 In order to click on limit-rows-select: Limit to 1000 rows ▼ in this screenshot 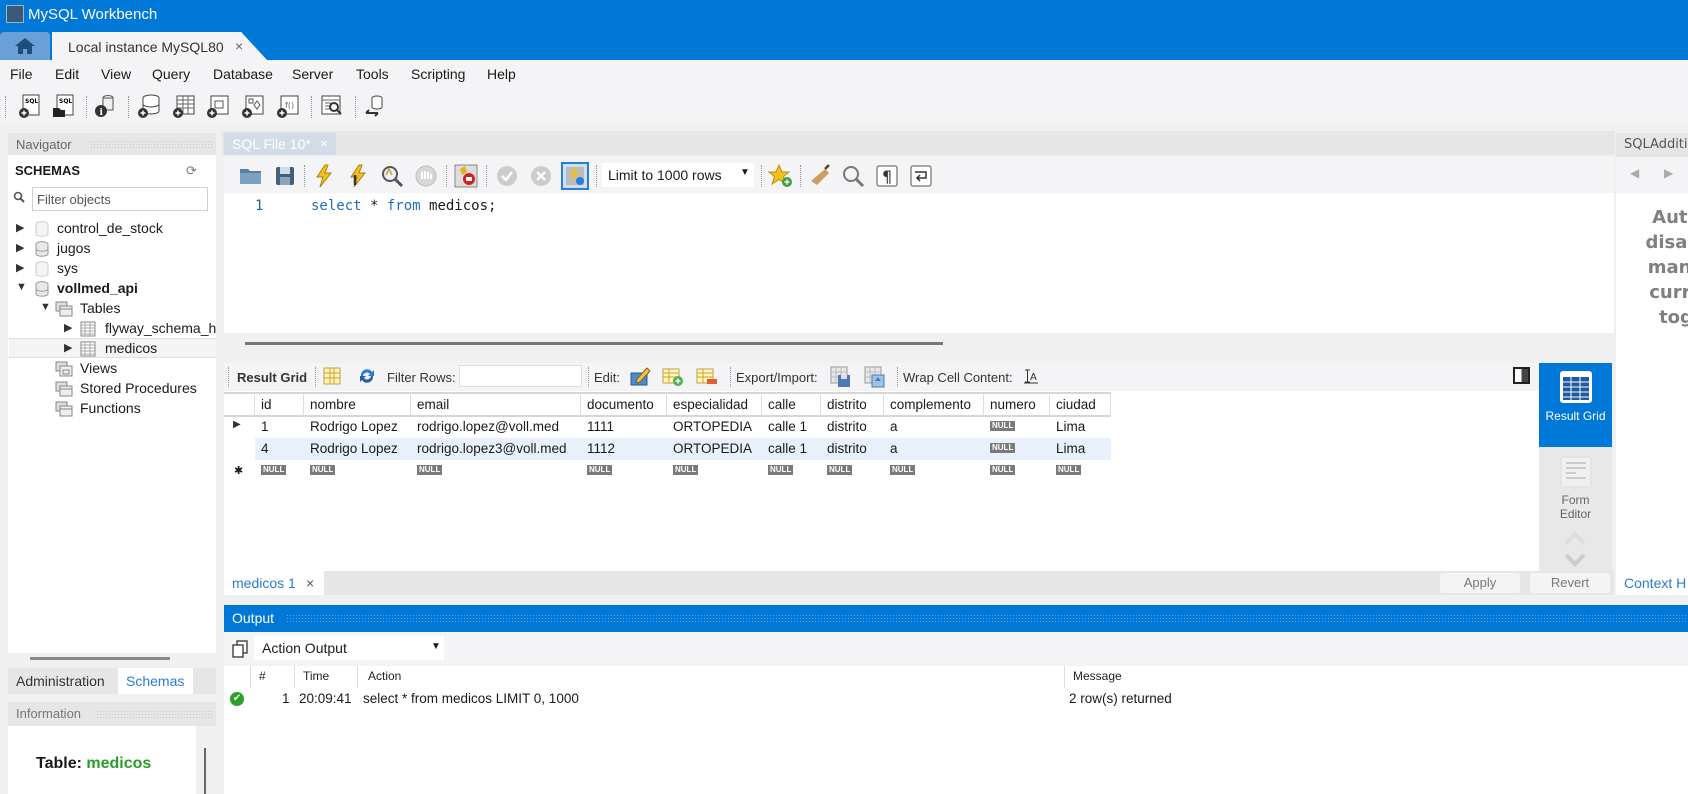, I will do `click(678, 175)`.